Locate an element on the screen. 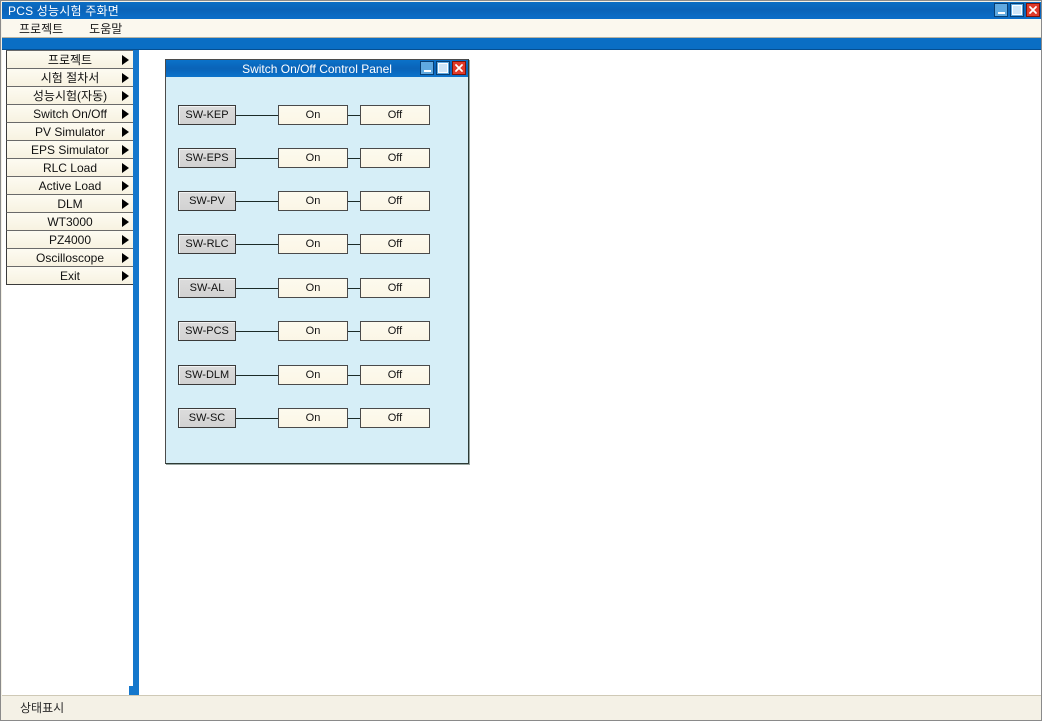  sidebar-item-eps-simulator: EPS Simulator is located at coordinates (70, 149).